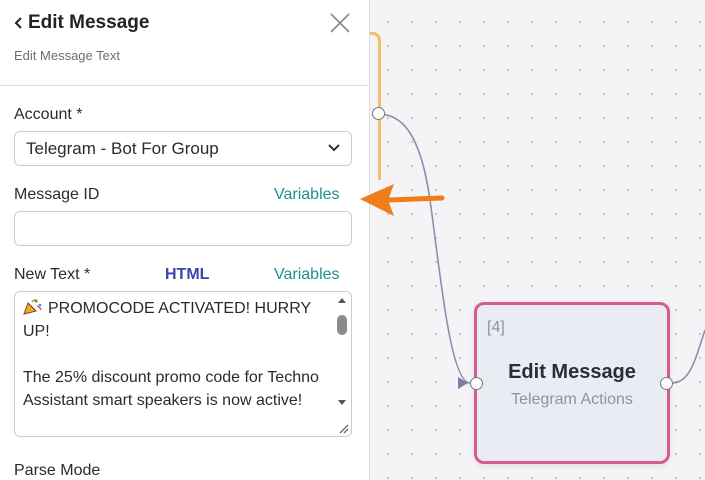 The width and height of the screenshot is (705, 480). Describe the element at coordinates (378, 113) in the screenshot. I see `output-port-previous` at that location.